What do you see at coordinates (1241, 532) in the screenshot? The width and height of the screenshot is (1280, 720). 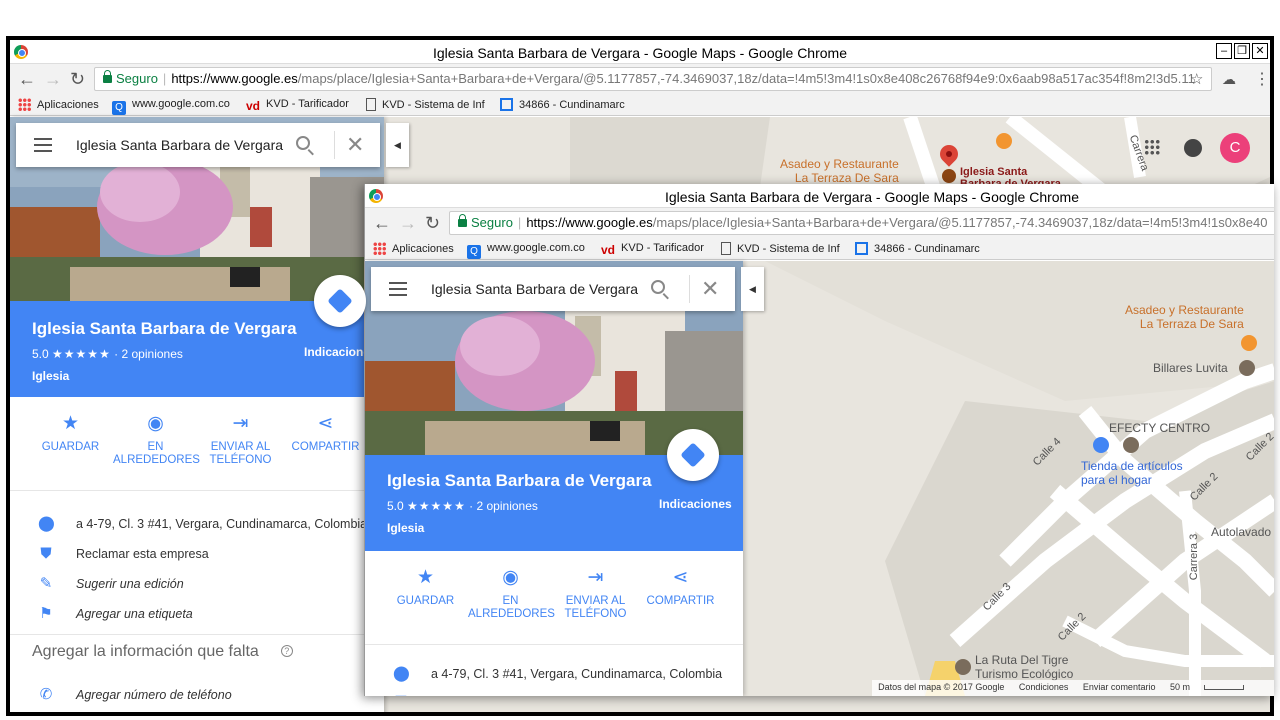 I see `poi-autolavado: Autolavado` at bounding box center [1241, 532].